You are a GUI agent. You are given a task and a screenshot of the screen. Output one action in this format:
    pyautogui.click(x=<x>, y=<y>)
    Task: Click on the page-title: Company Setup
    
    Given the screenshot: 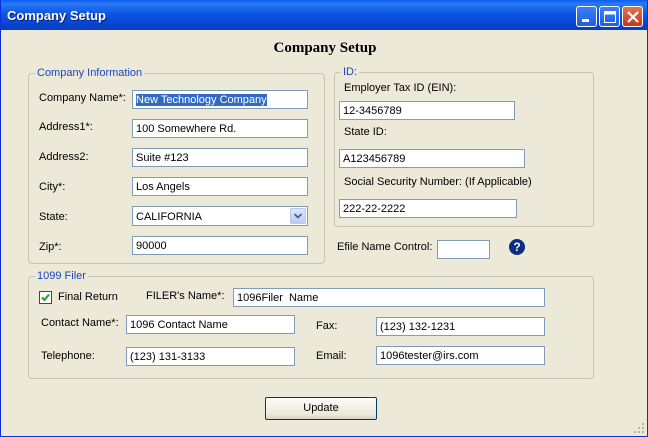 What is the action you would take?
    pyautogui.click(x=325, y=48)
    